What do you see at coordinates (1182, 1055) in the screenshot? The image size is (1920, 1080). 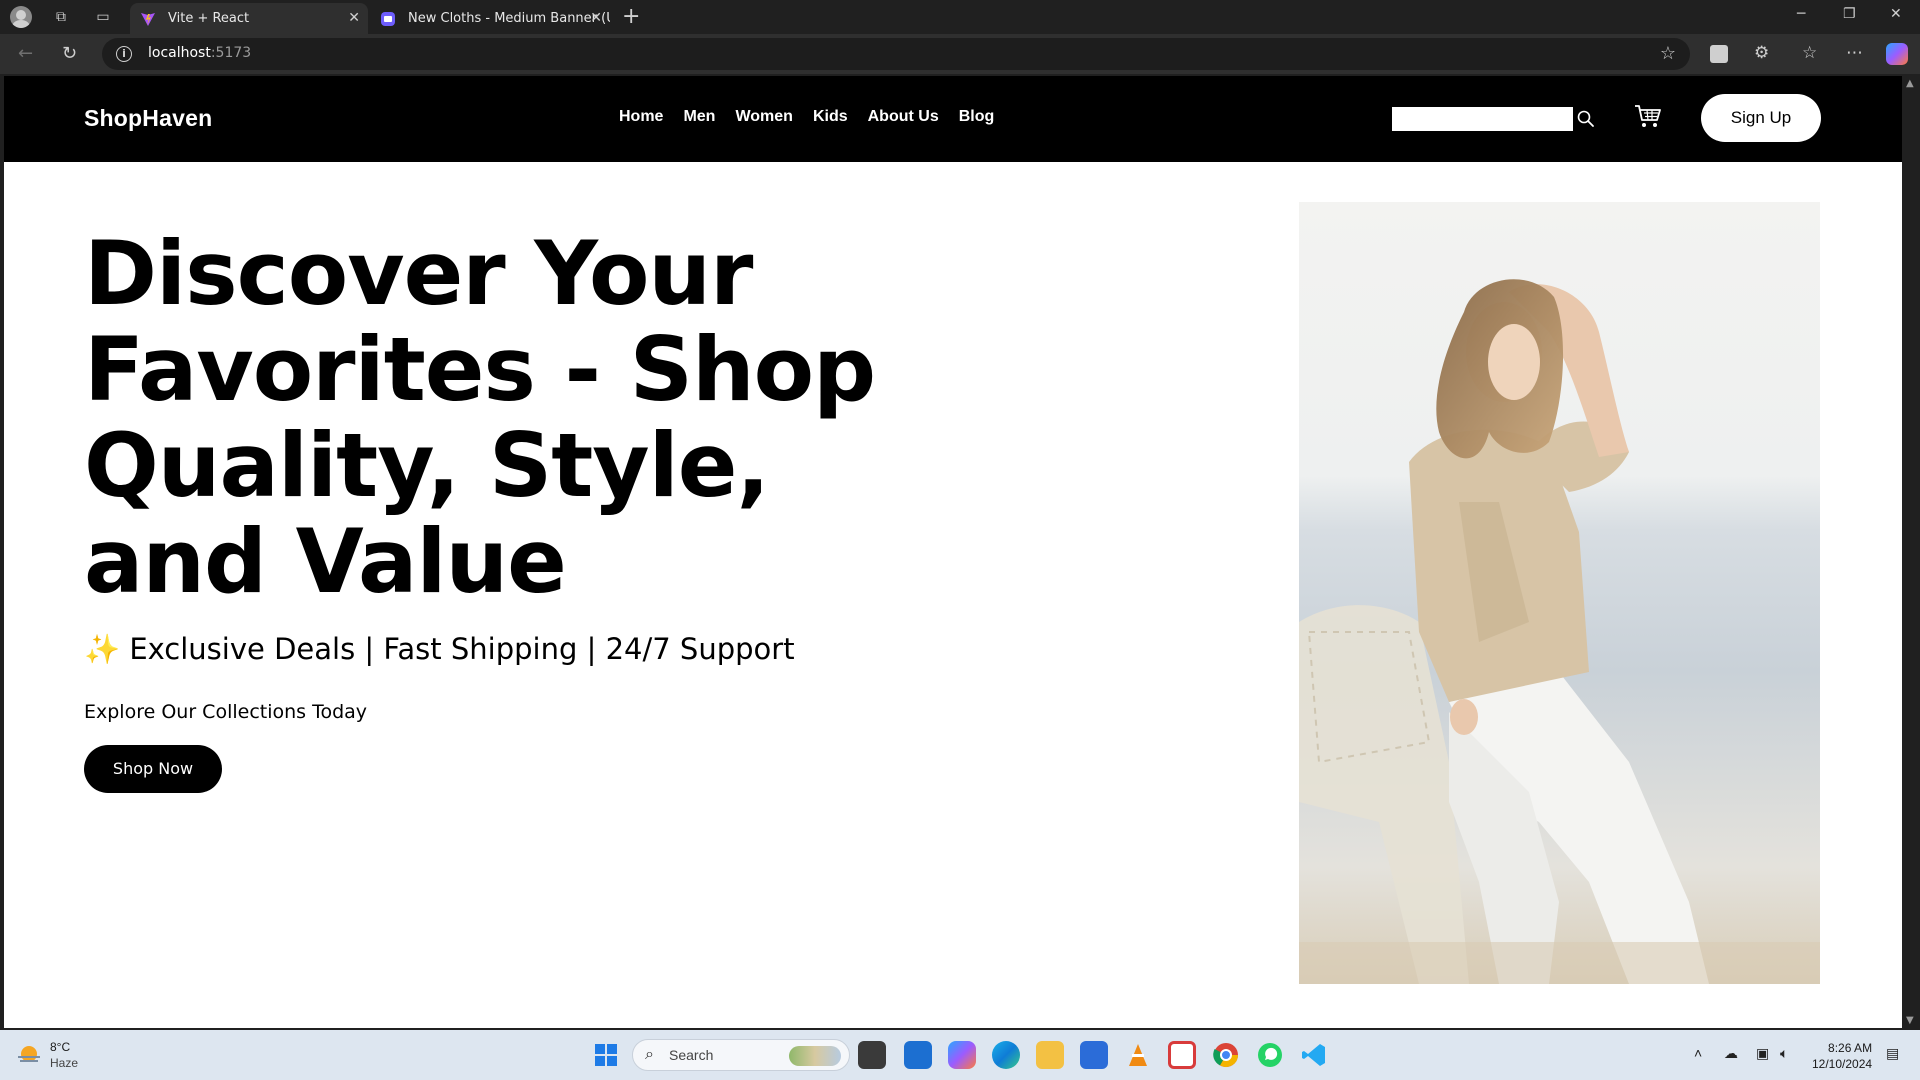 I see `snipping-tool-icon` at bounding box center [1182, 1055].